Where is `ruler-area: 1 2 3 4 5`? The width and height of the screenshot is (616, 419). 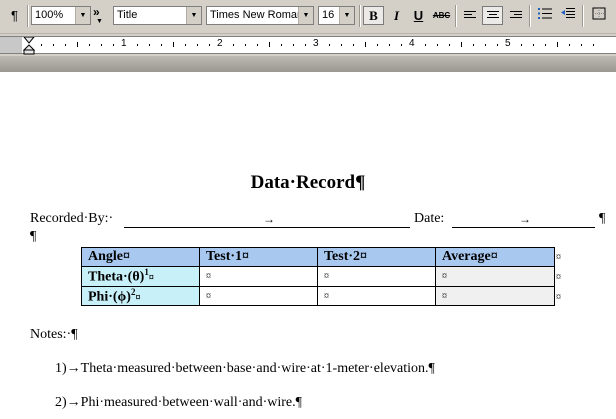 ruler-area: 1 2 3 4 5 is located at coordinates (308, 53).